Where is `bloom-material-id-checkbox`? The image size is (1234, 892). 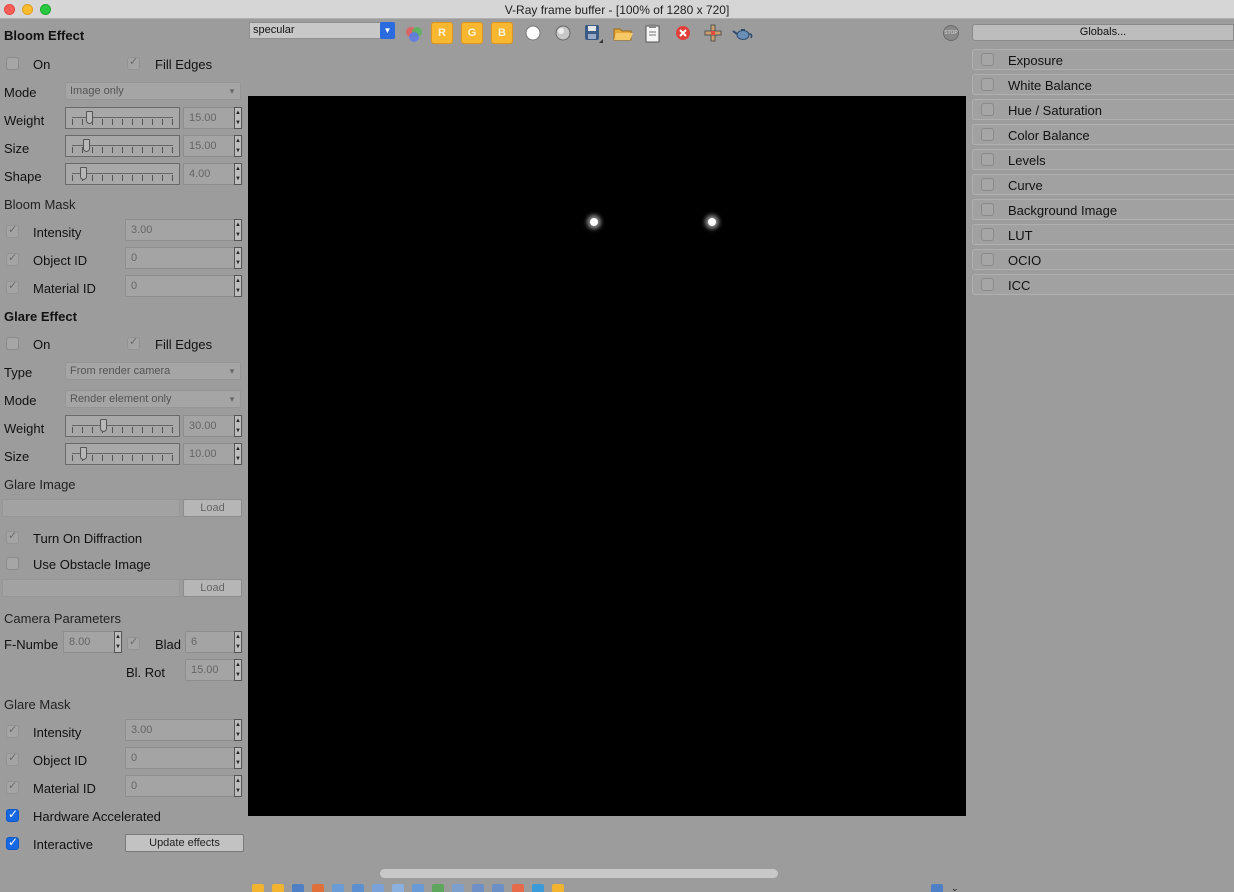
bloom-material-id-checkbox is located at coordinates (12, 286).